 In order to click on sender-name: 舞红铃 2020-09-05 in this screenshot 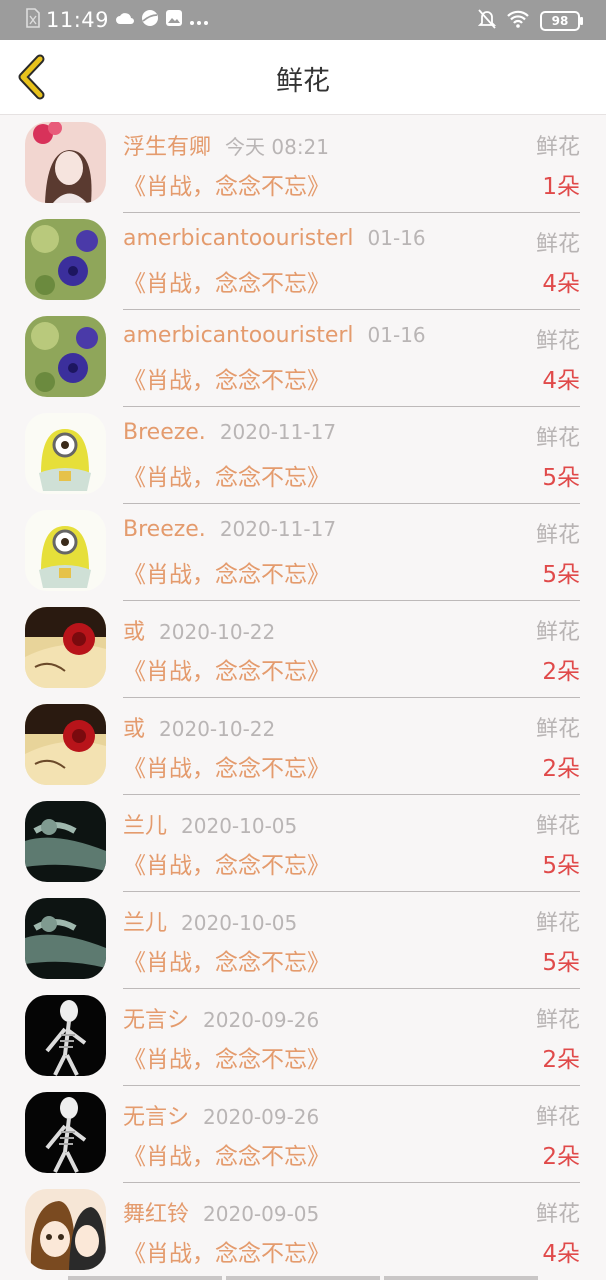, I will do `click(221, 1212)`.